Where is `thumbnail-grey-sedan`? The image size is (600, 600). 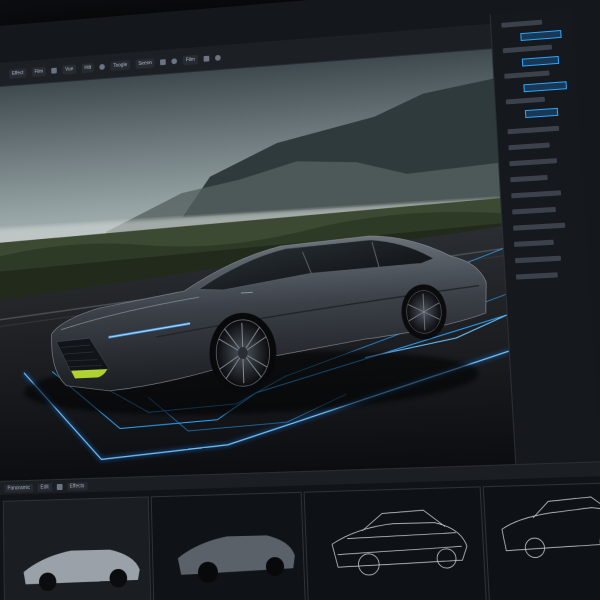
thumbnail-grey-sedan is located at coordinates (228, 546).